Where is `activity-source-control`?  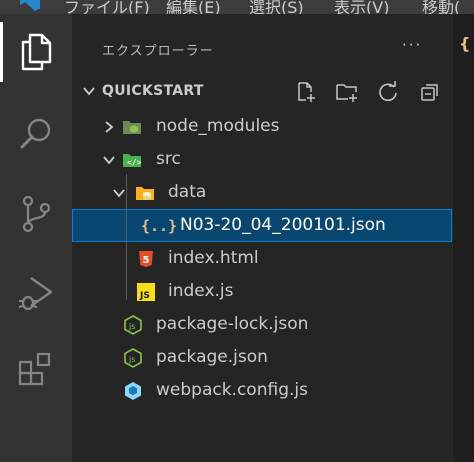
activity-source-control is located at coordinates (36, 214).